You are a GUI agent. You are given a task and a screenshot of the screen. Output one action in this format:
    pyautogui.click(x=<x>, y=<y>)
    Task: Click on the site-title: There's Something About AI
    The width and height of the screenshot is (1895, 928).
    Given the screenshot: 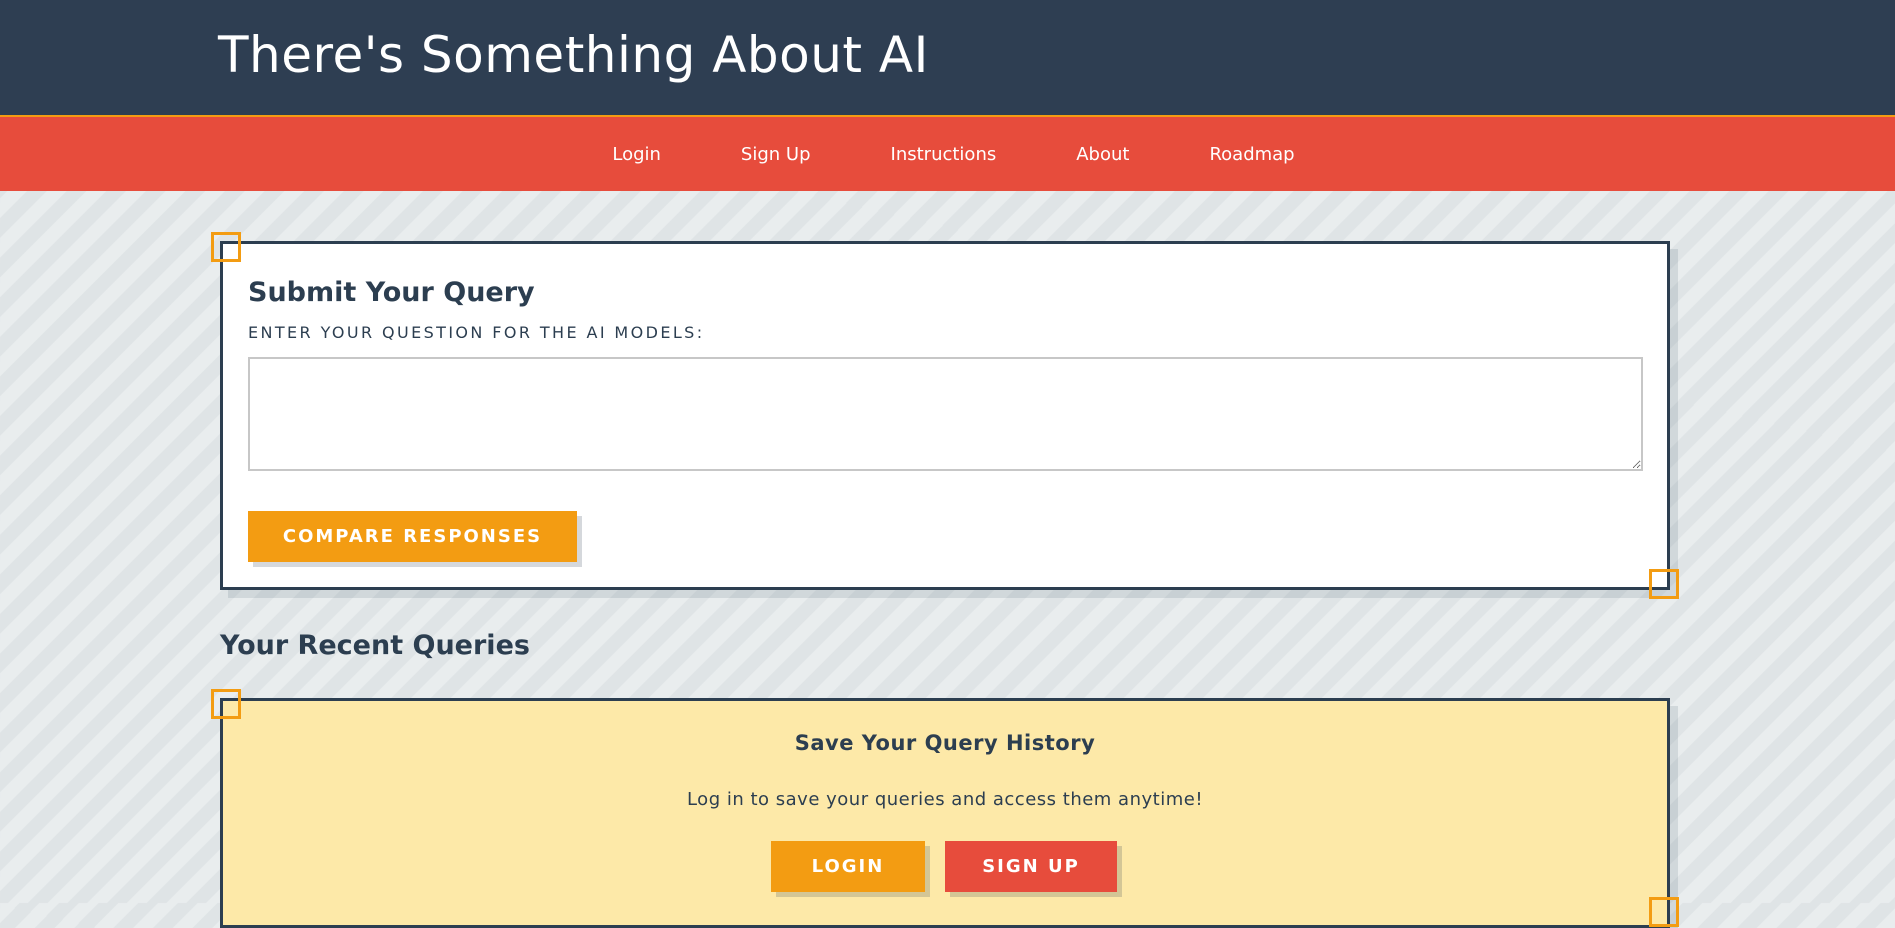 What is the action you would take?
    pyautogui.click(x=573, y=55)
    